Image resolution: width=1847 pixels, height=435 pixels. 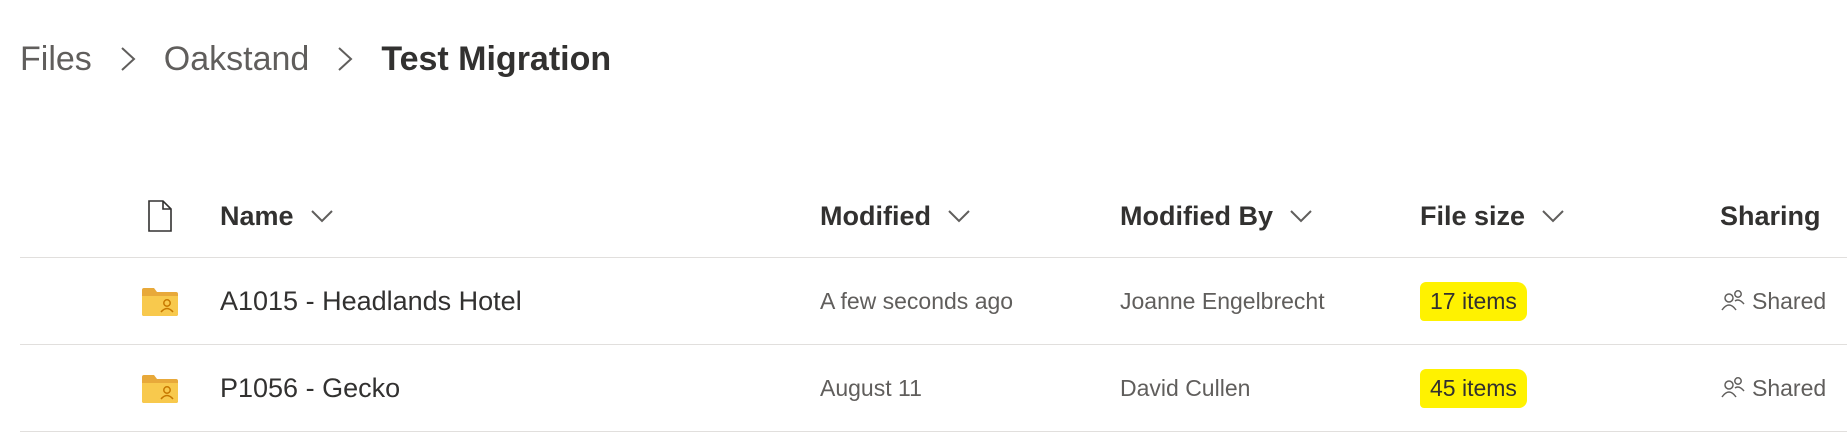 What do you see at coordinates (875, 215) in the screenshot?
I see `column-header-modified-label: Modified` at bounding box center [875, 215].